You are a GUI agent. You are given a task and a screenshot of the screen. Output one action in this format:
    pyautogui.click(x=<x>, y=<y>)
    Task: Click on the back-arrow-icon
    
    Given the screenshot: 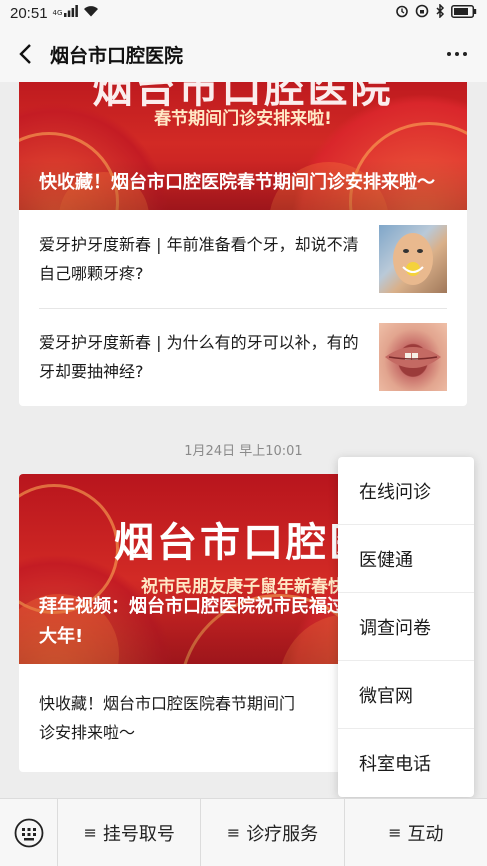 What is the action you would take?
    pyautogui.click(x=25, y=54)
    